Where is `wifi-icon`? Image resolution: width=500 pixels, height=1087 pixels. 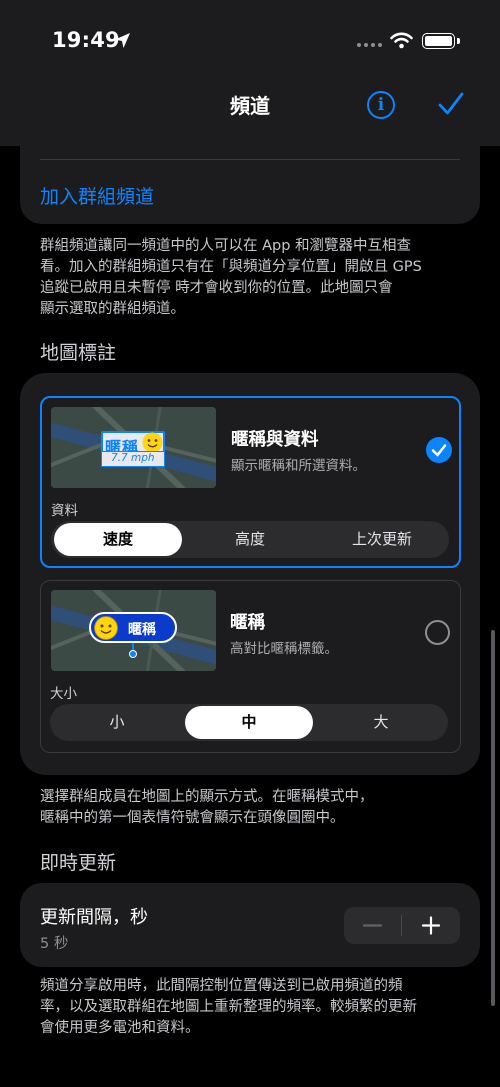 wifi-icon is located at coordinates (401, 40).